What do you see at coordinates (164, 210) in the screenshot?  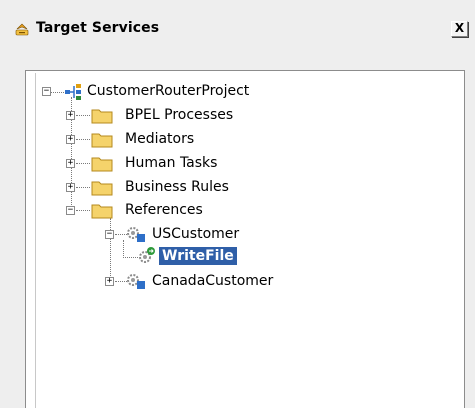 I see `tree-label-folder: References` at bounding box center [164, 210].